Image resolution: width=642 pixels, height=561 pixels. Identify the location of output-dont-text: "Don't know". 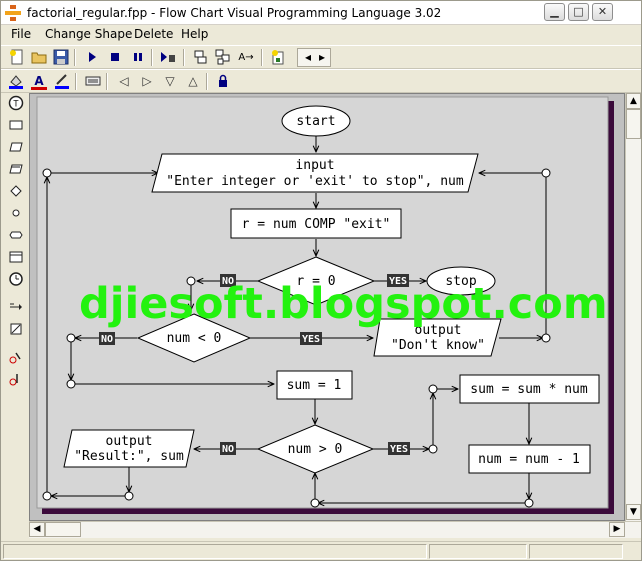
(438, 345).